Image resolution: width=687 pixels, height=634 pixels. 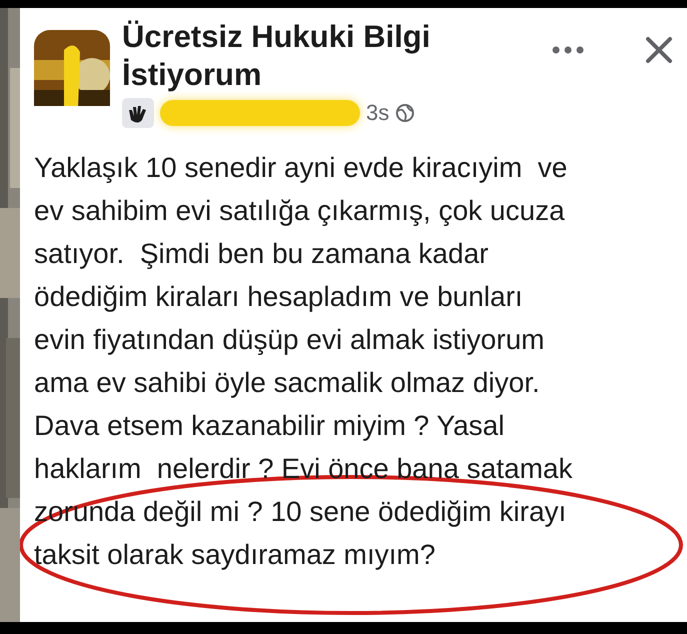 I want to click on close-icon, so click(x=659, y=50).